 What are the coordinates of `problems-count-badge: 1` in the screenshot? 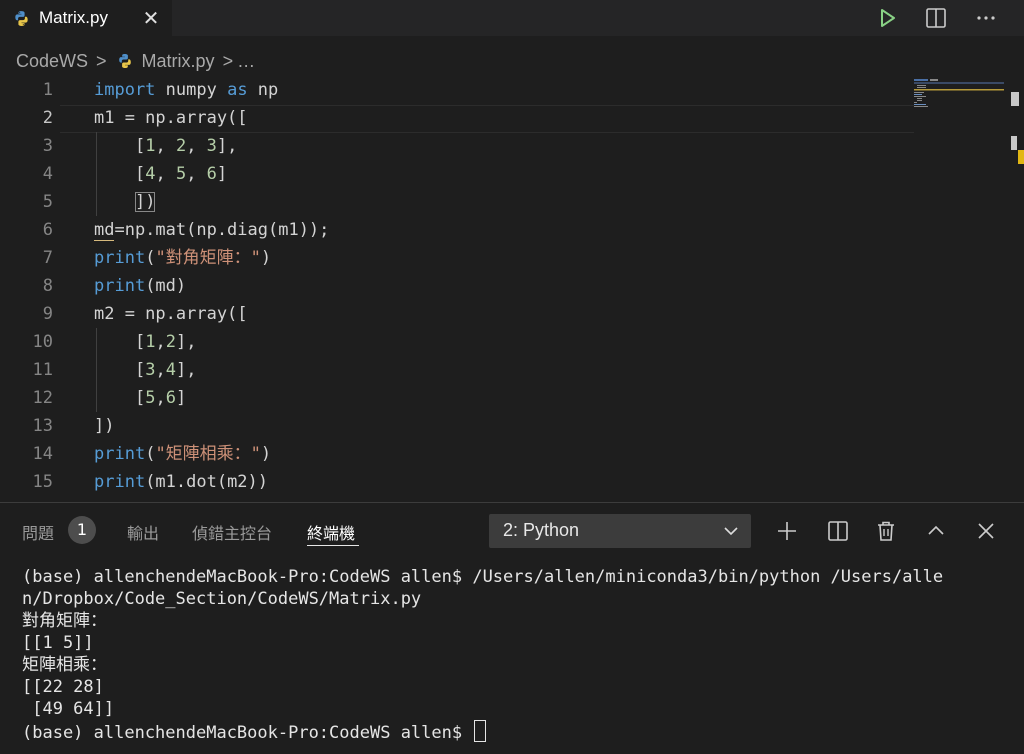 It's located at (82, 530).